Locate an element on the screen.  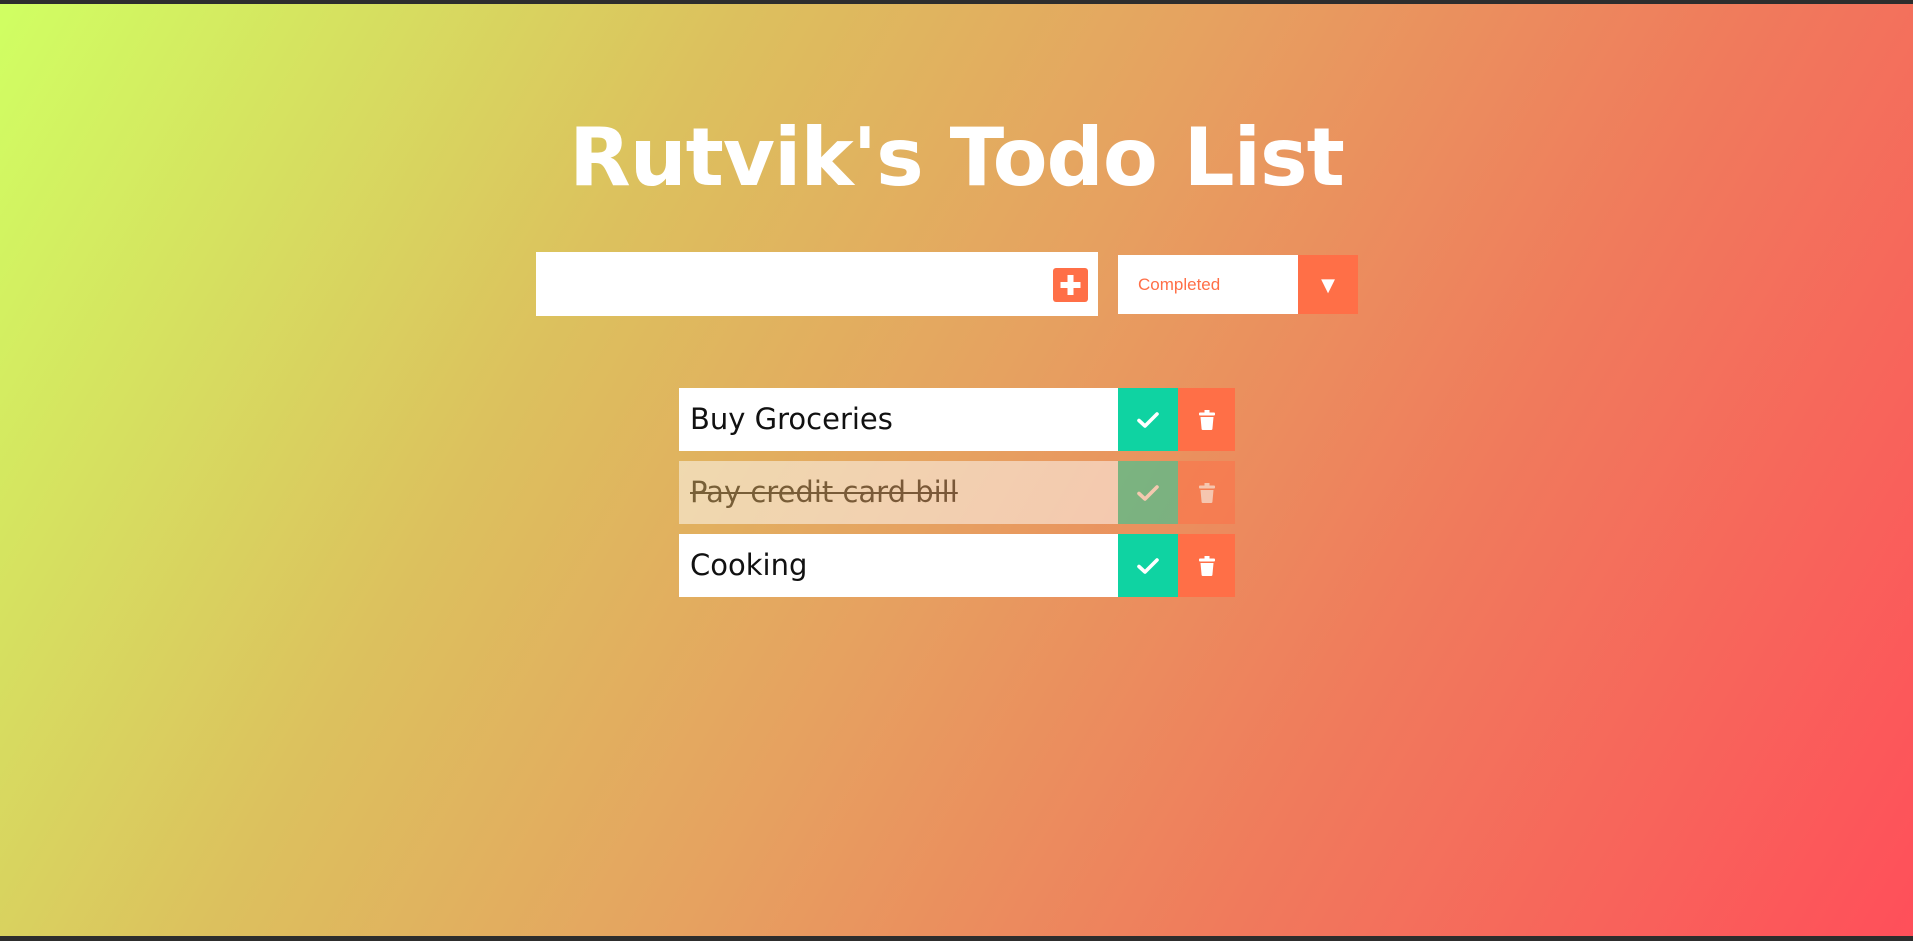
plus-icon is located at coordinates (1070, 285).